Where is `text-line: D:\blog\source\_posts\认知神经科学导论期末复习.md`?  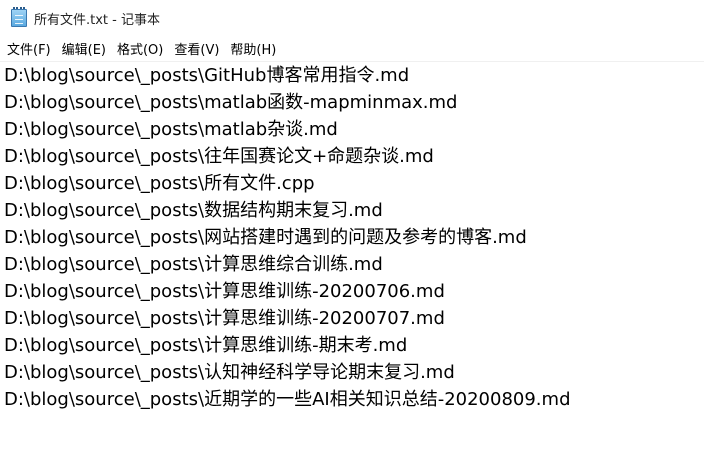 text-line: D:\blog\source\_posts\认知神经科学导论期末复习.md is located at coordinates (229, 372).